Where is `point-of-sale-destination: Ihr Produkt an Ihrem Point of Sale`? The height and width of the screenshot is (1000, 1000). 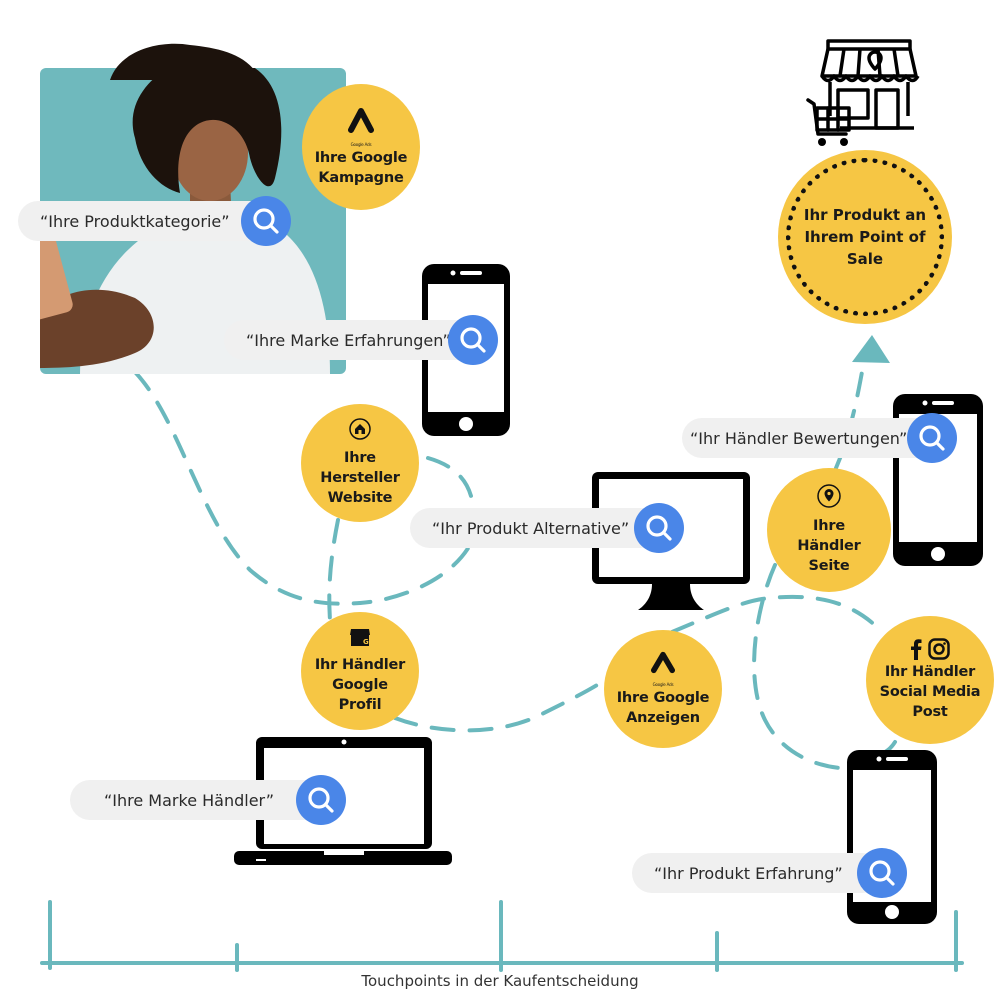 point-of-sale-destination: Ihr Produkt an Ihrem Point of Sale is located at coordinates (865, 237).